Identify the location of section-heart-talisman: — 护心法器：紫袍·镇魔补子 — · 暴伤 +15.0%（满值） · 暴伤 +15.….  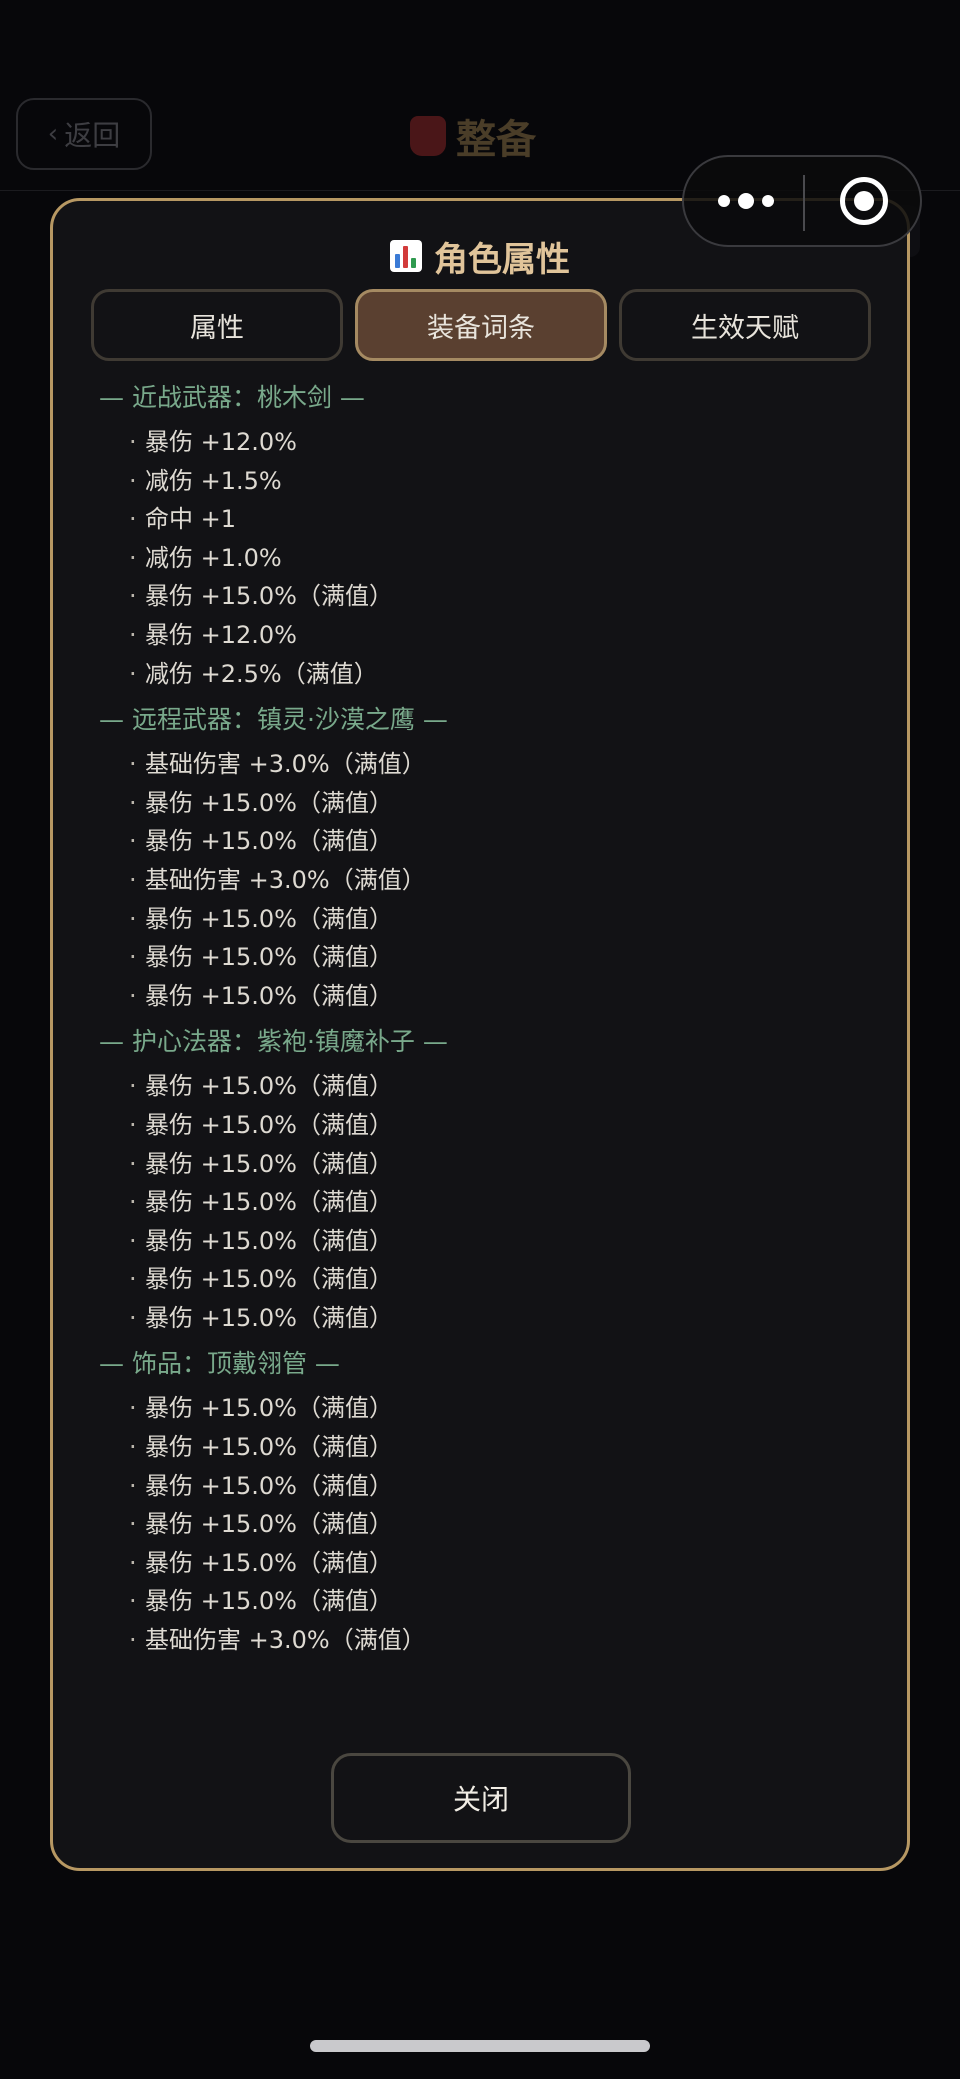
(484, 1180).